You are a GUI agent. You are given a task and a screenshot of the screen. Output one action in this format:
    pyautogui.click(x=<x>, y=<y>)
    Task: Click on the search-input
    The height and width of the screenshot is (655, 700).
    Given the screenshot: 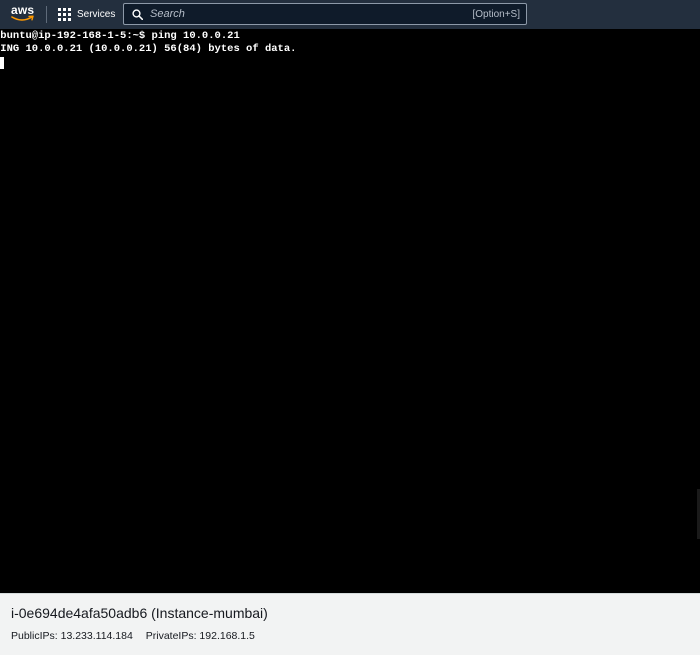 What is the action you would take?
    pyautogui.click(x=300, y=14)
    